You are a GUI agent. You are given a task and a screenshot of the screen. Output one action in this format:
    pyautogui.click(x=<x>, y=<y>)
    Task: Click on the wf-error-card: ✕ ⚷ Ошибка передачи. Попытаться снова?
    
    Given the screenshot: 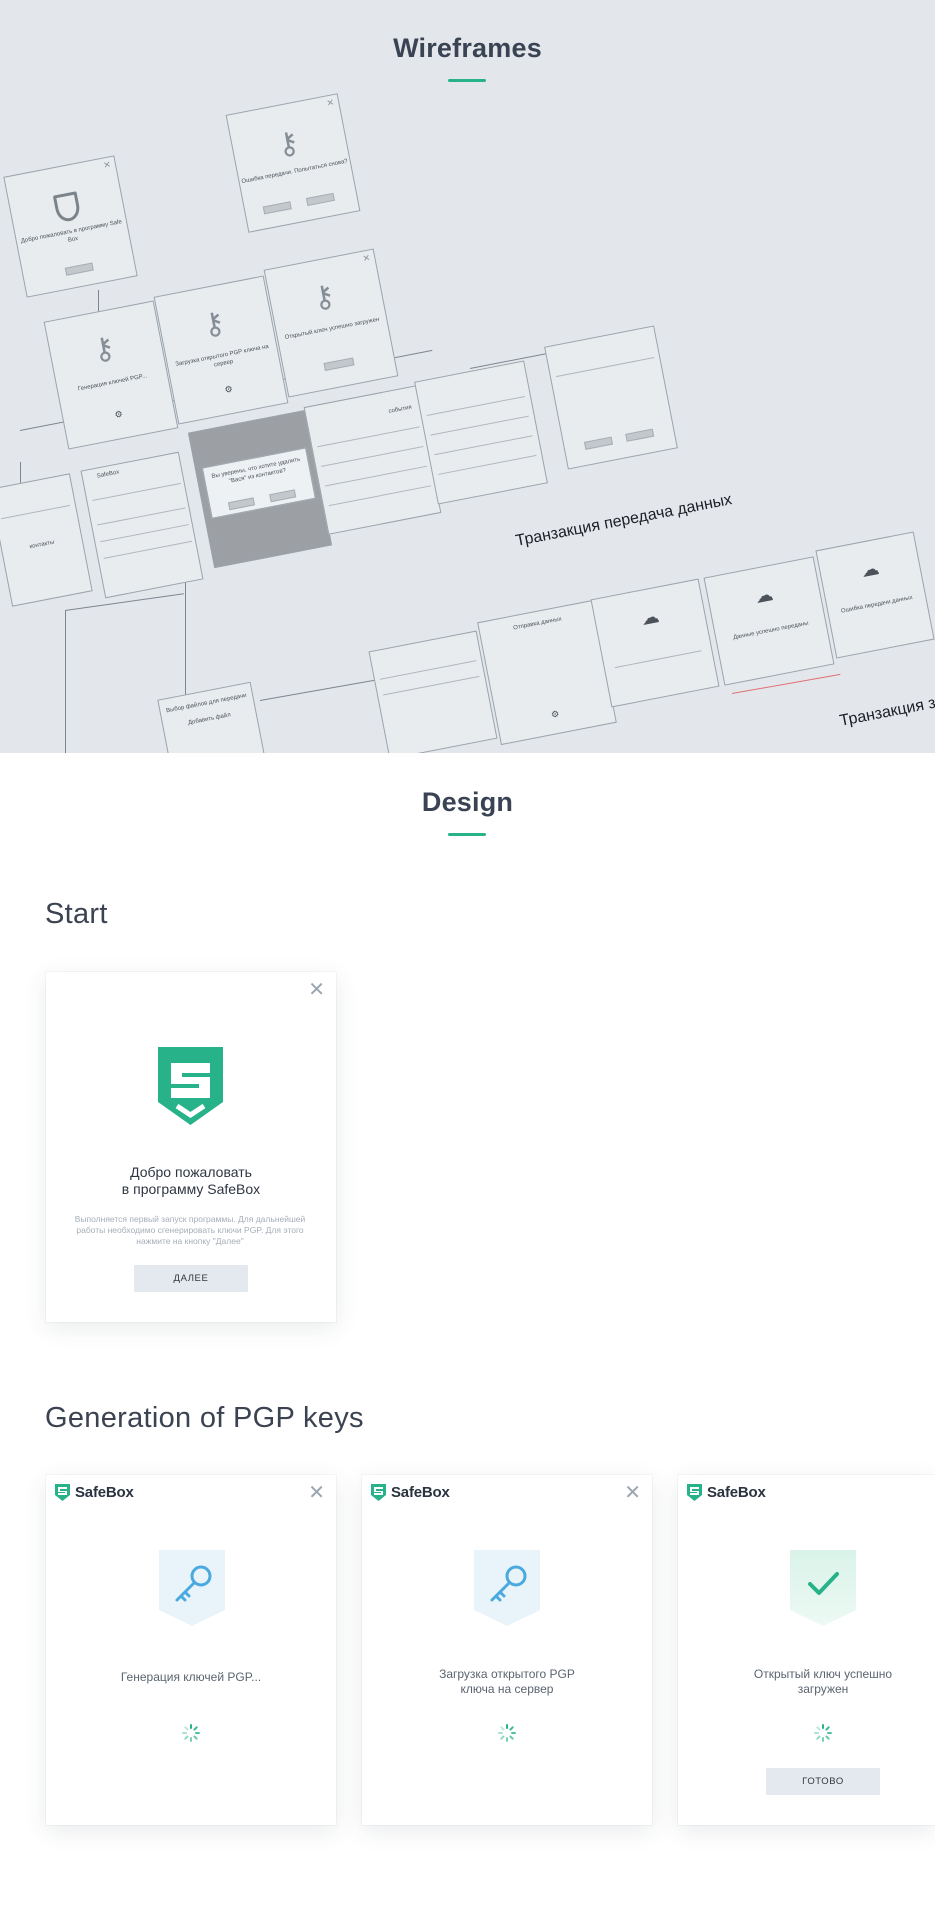 What is the action you would take?
    pyautogui.click(x=293, y=163)
    